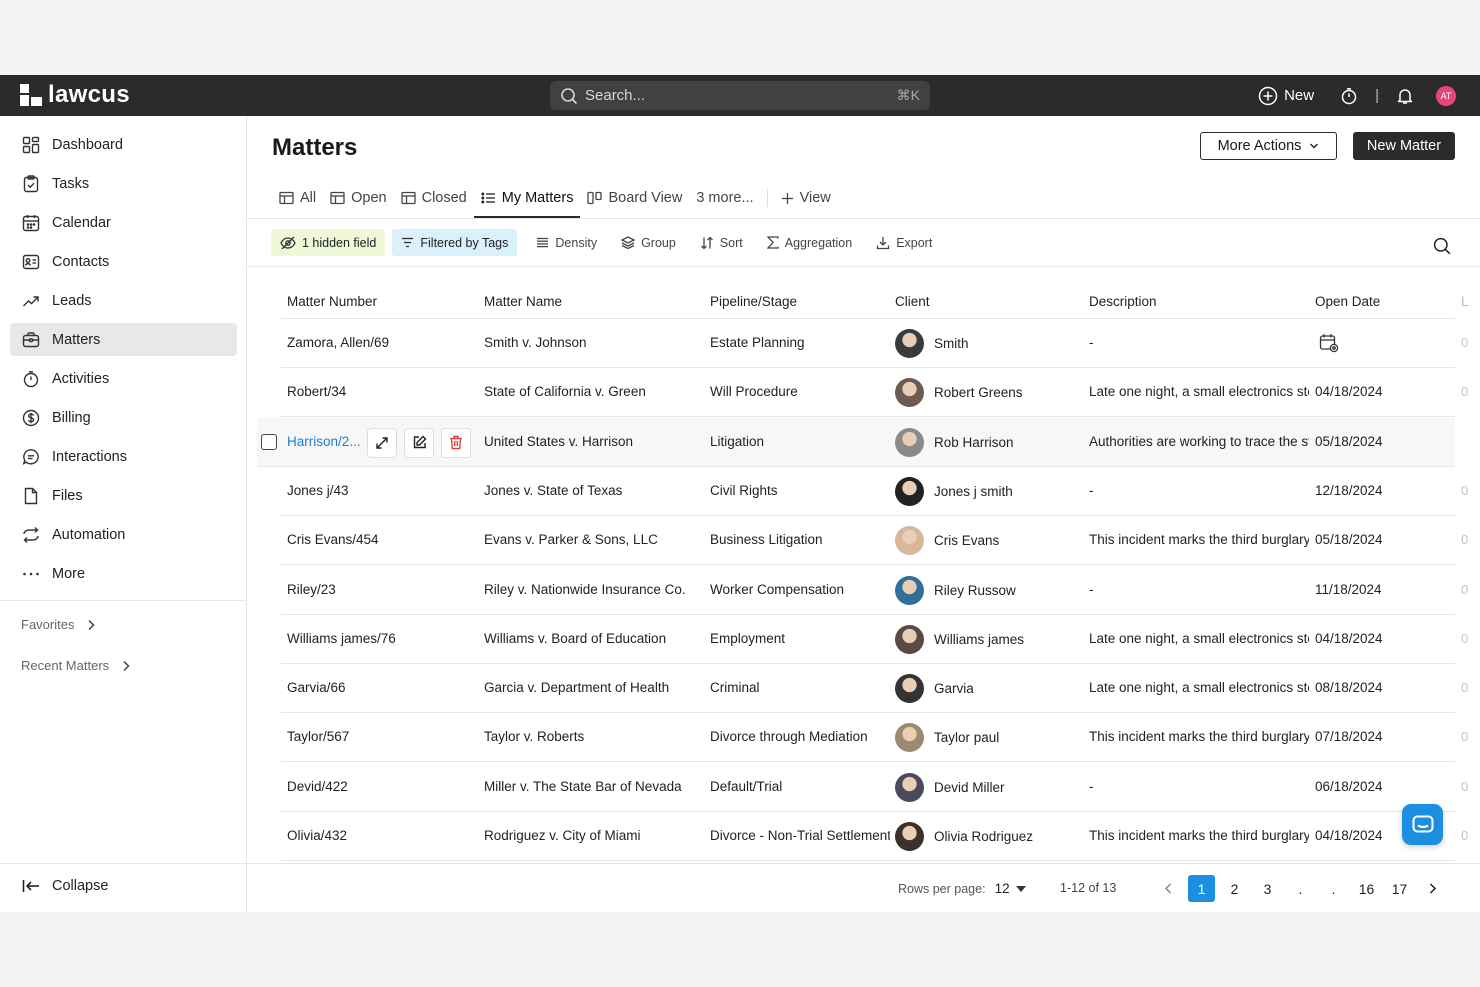 The width and height of the screenshot is (1480, 987). I want to click on eye-off-icon, so click(288, 242).